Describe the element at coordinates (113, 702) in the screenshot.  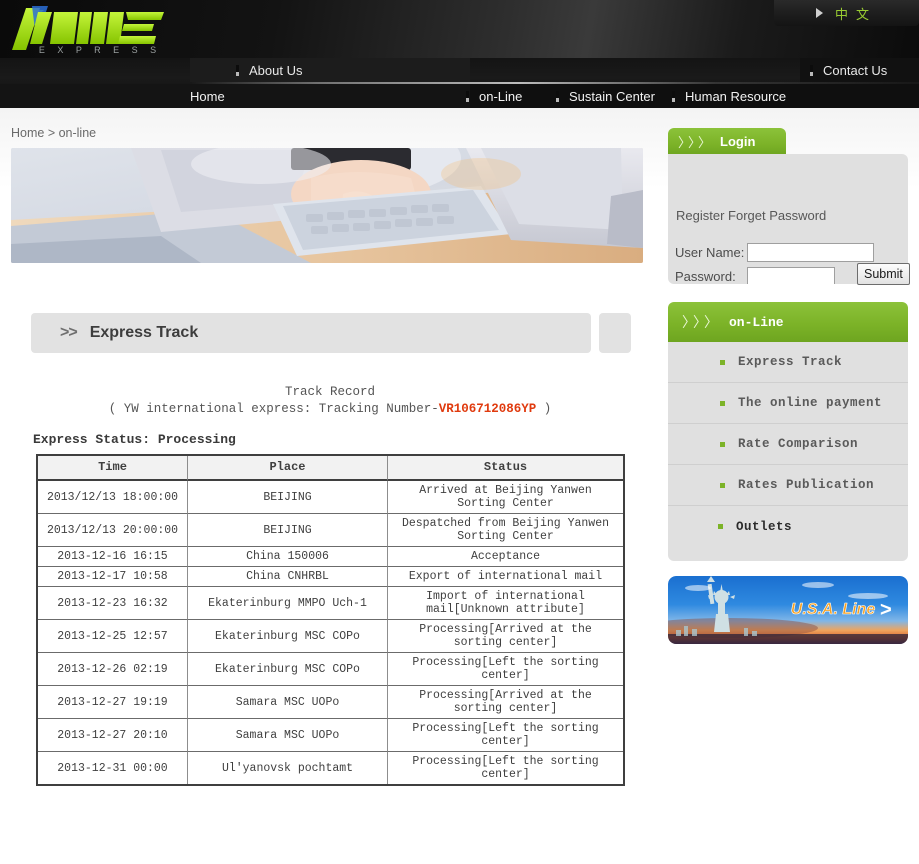
I see `cell-time: 2013-12-27 19:19` at that location.